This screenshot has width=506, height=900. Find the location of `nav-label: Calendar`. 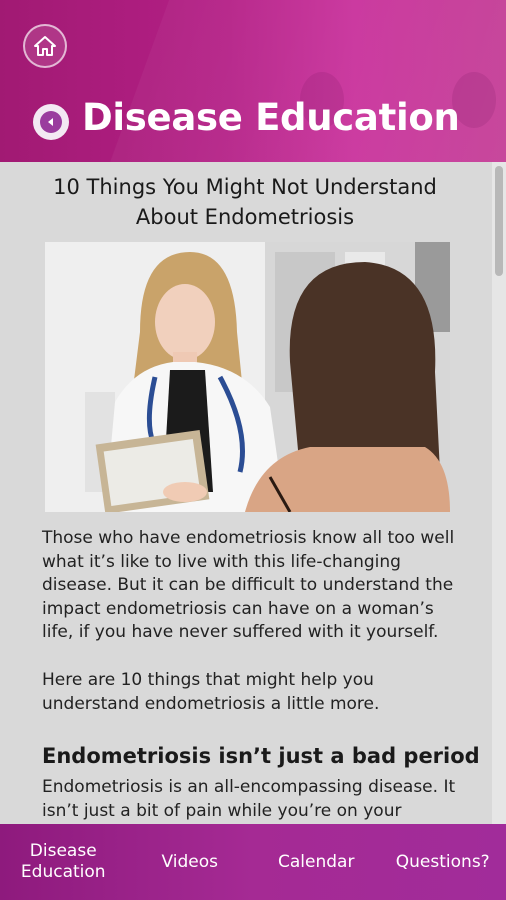

nav-label: Calendar is located at coordinates (316, 861).